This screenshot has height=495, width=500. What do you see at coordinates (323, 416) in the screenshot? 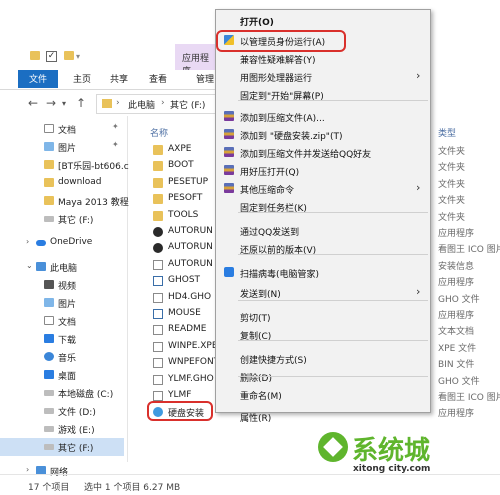
I see `menu-item: 属性(R)` at bounding box center [323, 416].